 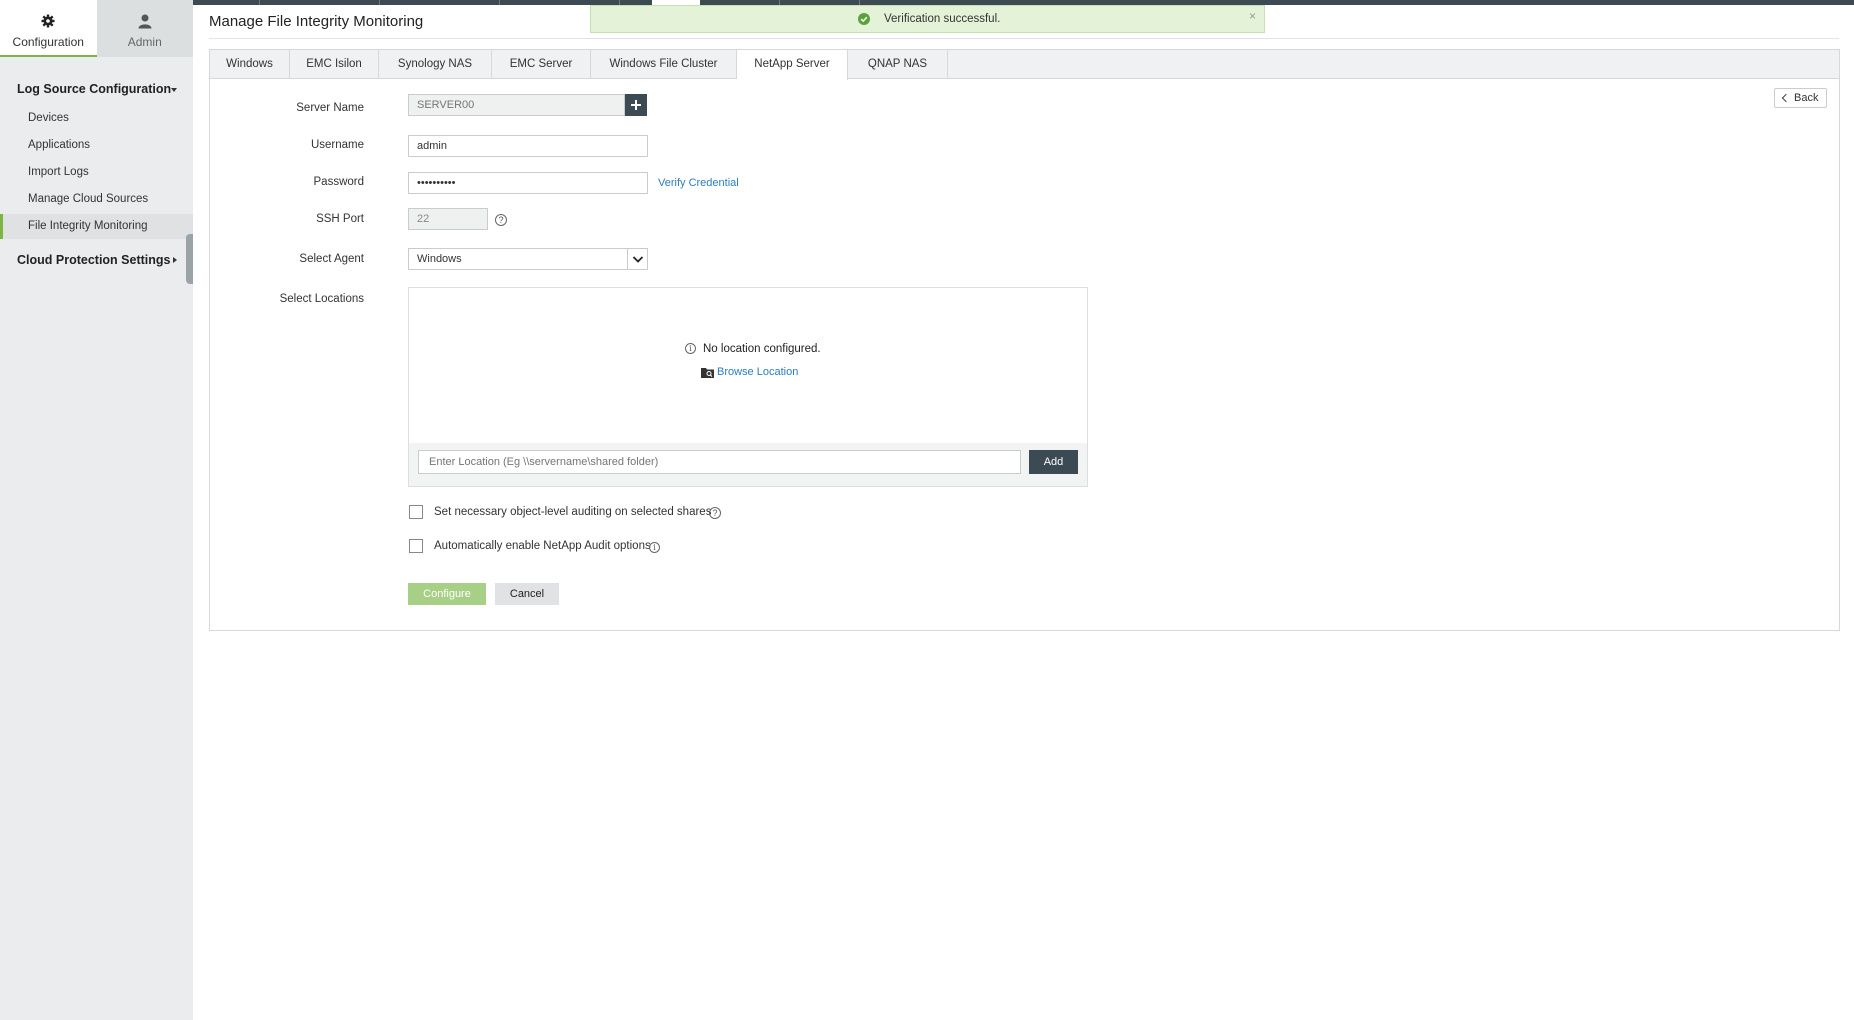 What do you see at coordinates (145, 21) in the screenshot?
I see `user-icon` at bounding box center [145, 21].